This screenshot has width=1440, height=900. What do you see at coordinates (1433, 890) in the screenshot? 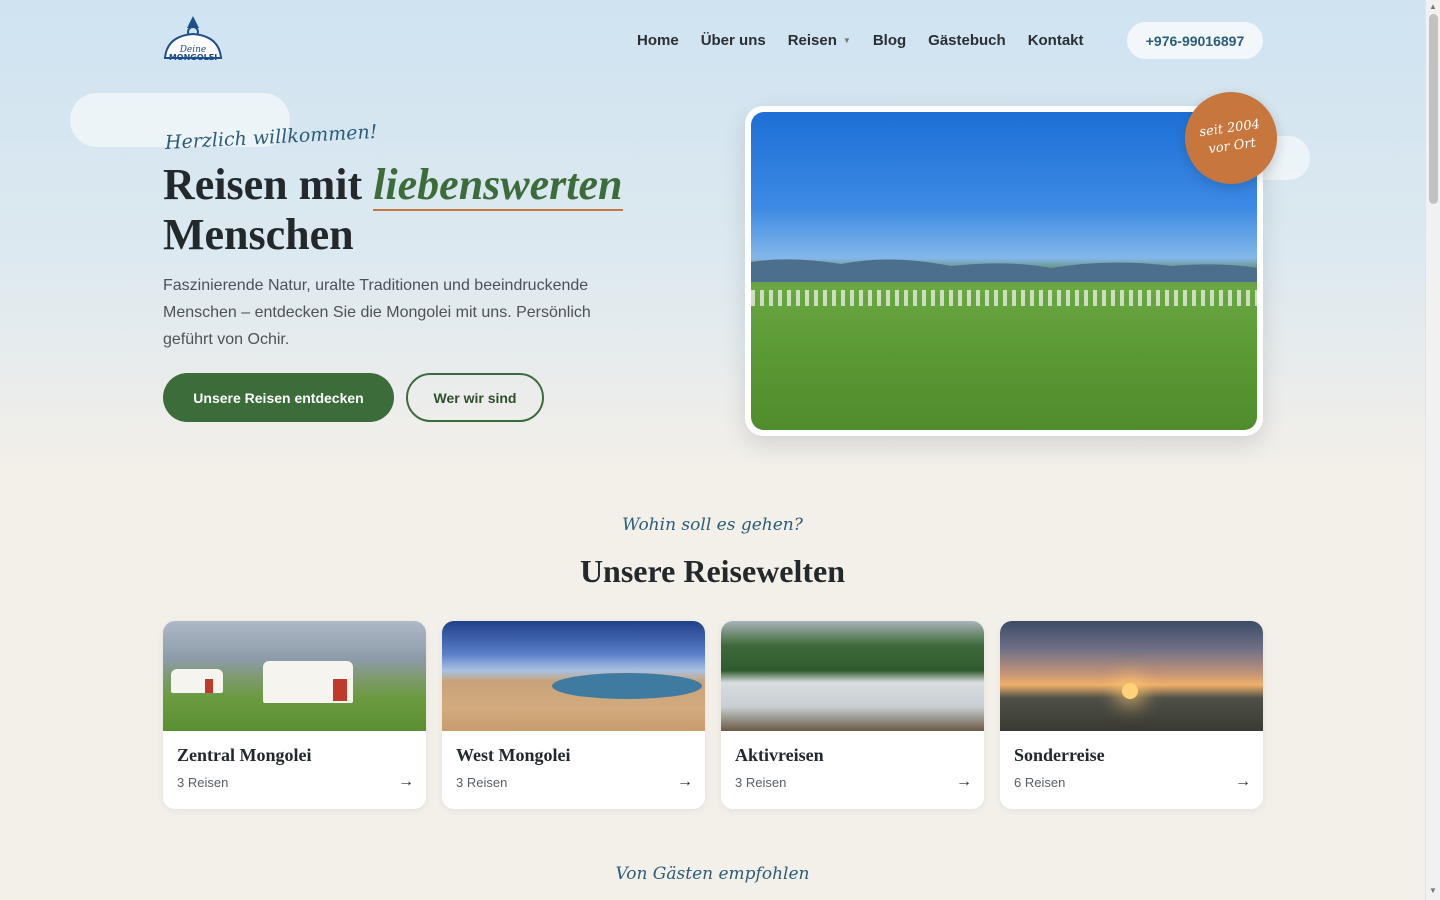
I see `scroll-down-icon: ▼` at bounding box center [1433, 890].